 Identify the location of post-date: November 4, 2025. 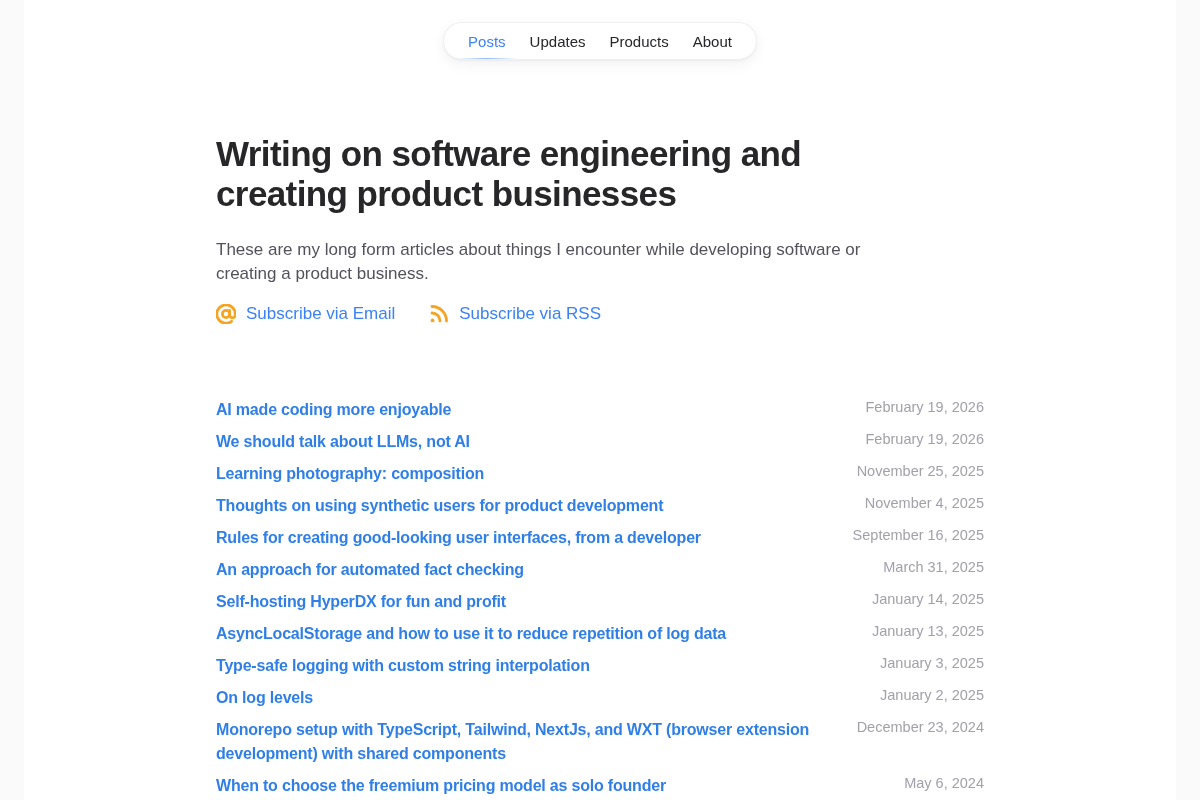
(924, 503).